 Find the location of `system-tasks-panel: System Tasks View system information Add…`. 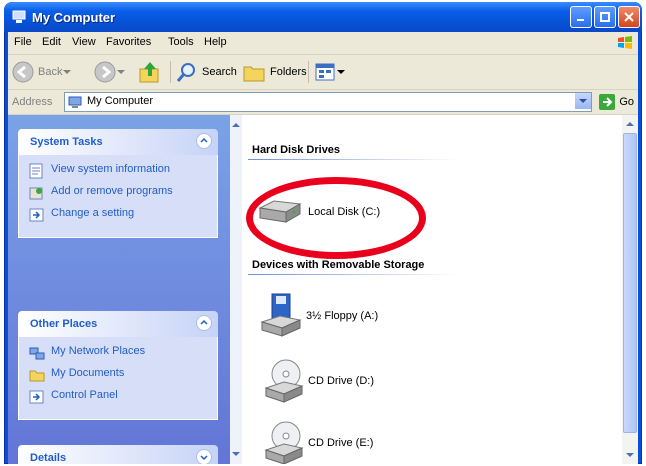

system-tasks-panel: System Tasks View system information Add… is located at coordinates (118, 183).